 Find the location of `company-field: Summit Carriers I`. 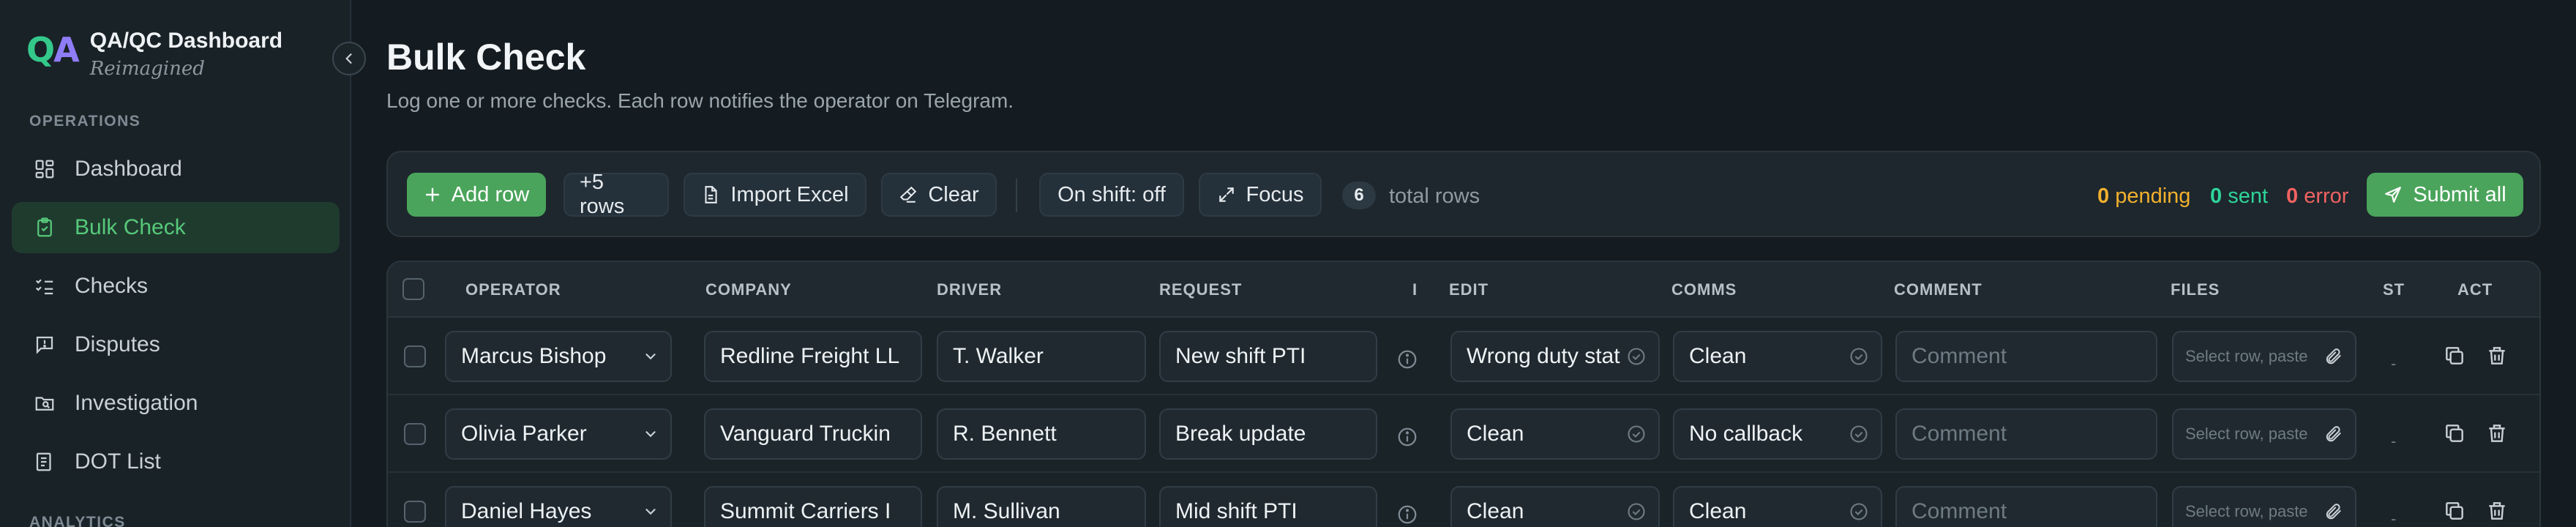

company-field: Summit Carriers I is located at coordinates (813, 506).